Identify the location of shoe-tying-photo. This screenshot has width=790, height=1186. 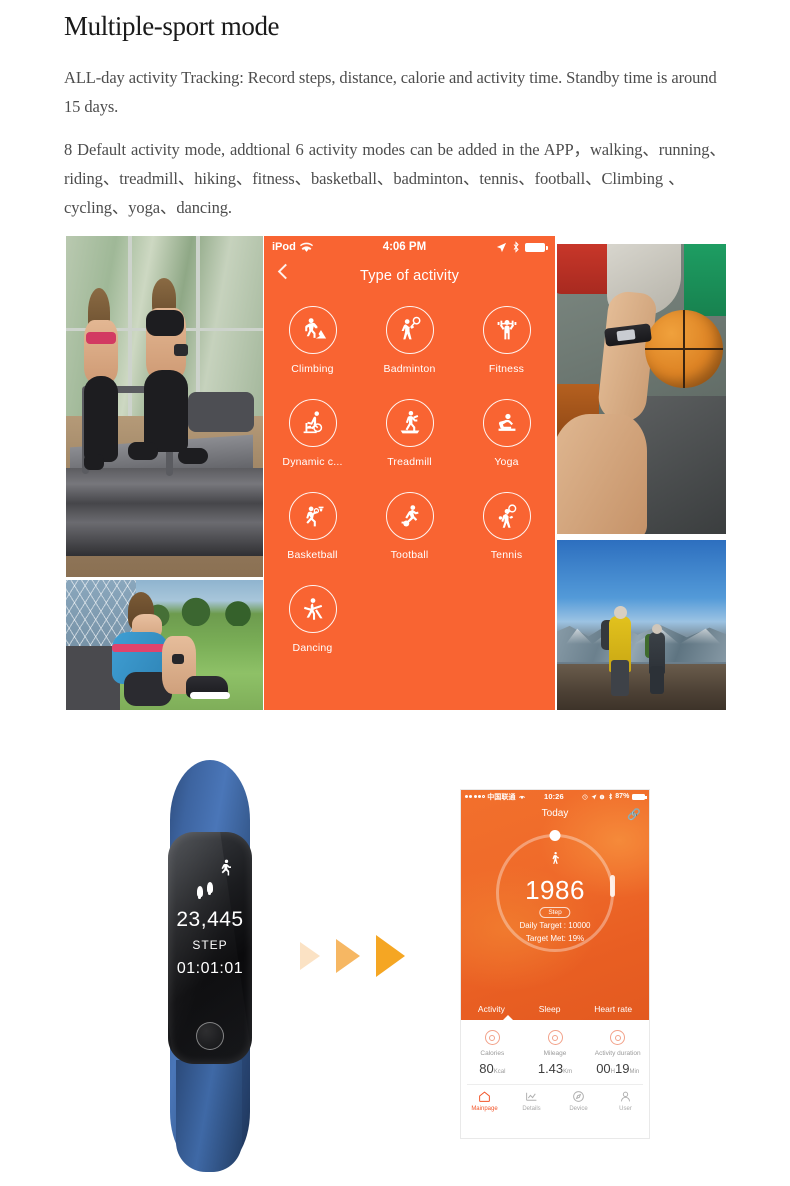
(164, 645).